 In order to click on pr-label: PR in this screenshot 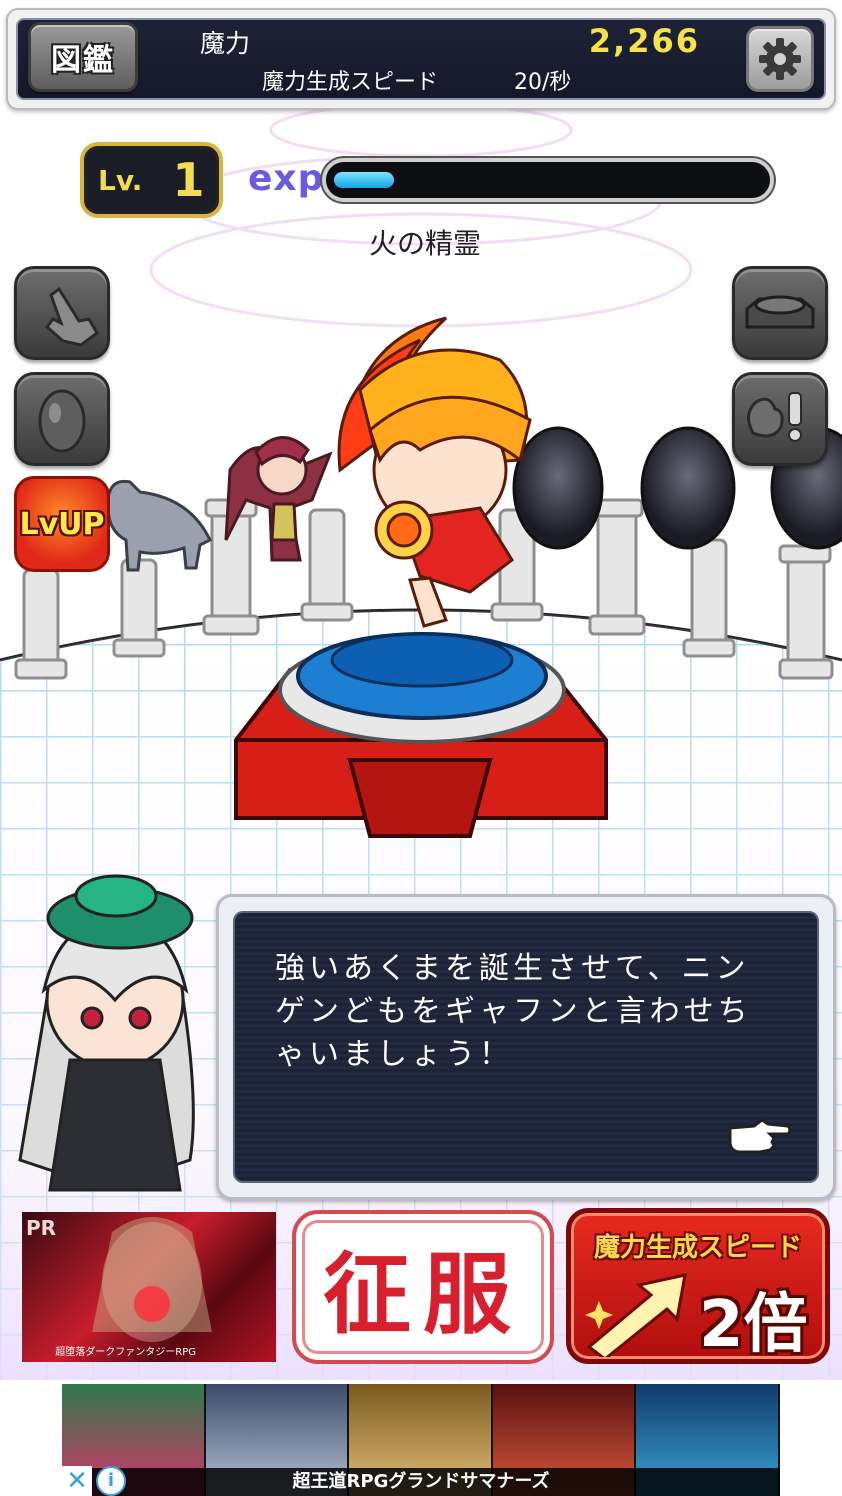, I will do `click(41, 1228)`.